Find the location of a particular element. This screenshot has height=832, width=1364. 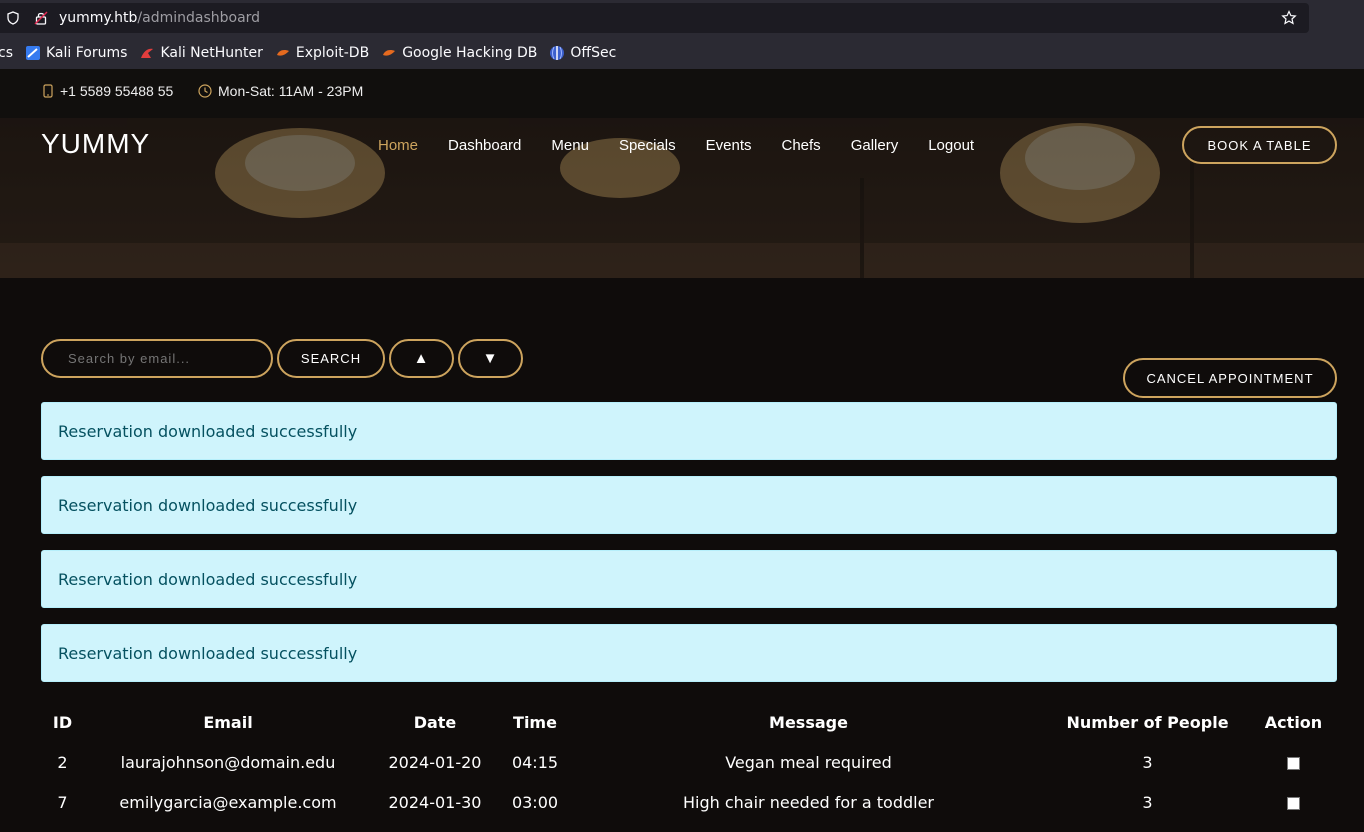

nav-specials: Specials is located at coordinates (647, 145).